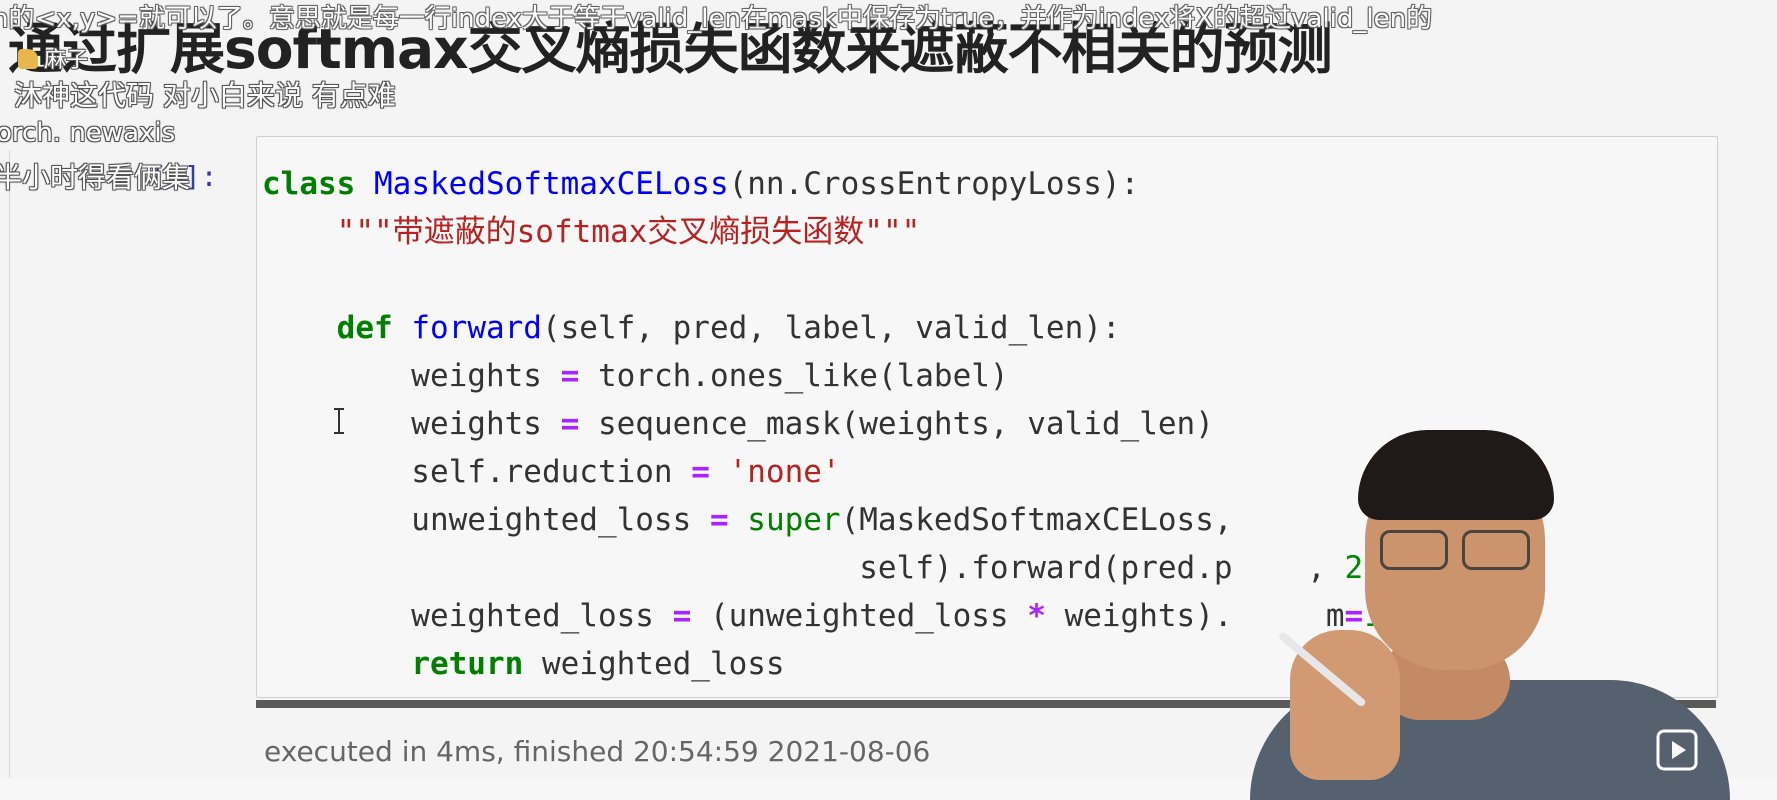  I want to click on presenter-hair, so click(1456, 475).